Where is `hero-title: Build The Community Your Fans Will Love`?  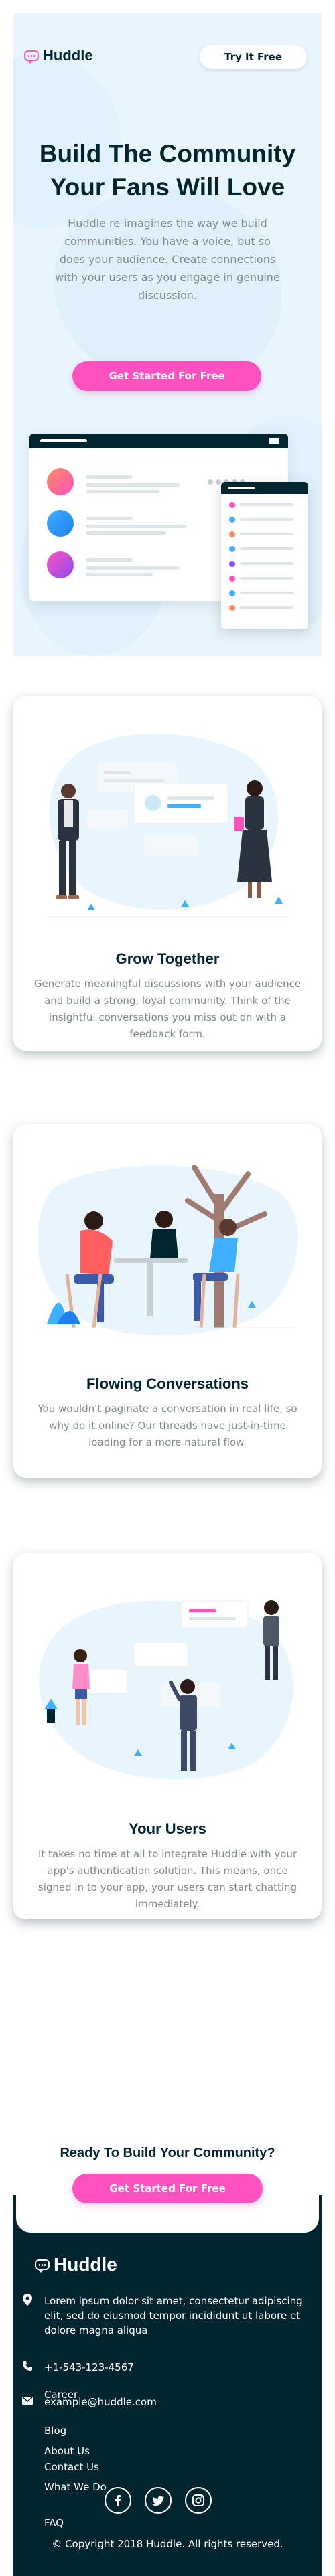
hero-title: Build The Community Your Fans Will Love is located at coordinates (168, 170).